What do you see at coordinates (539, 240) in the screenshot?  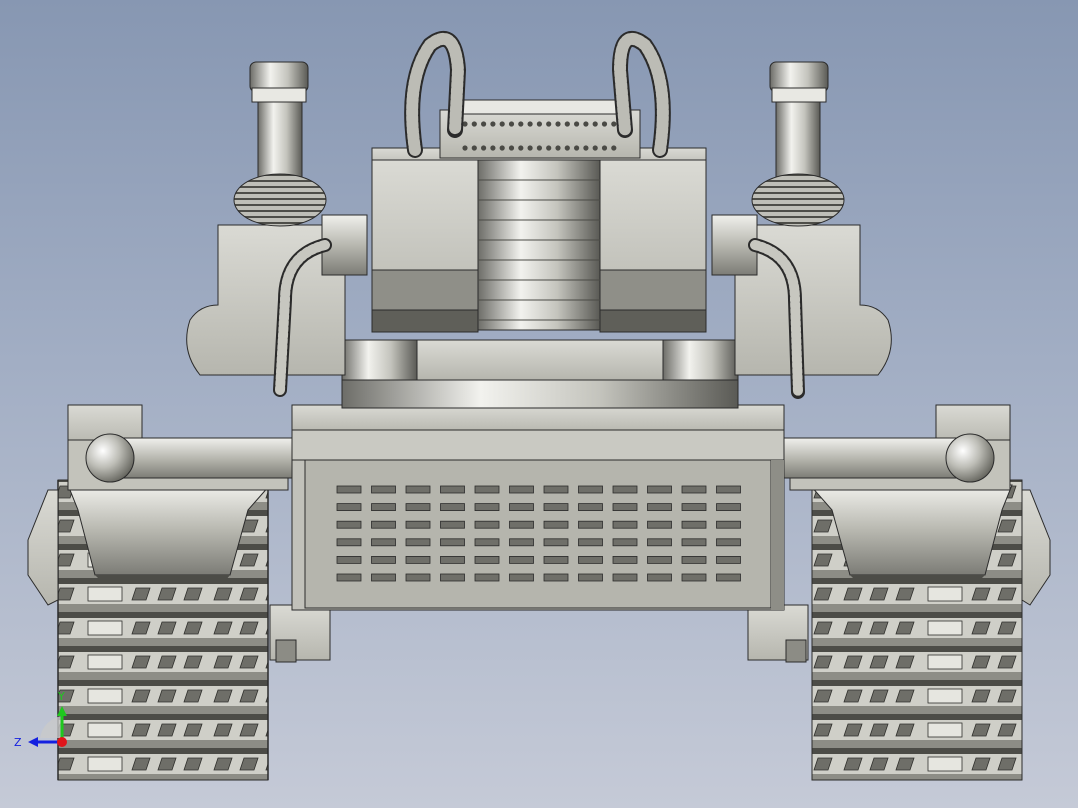 I see `turret-drum` at bounding box center [539, 240].